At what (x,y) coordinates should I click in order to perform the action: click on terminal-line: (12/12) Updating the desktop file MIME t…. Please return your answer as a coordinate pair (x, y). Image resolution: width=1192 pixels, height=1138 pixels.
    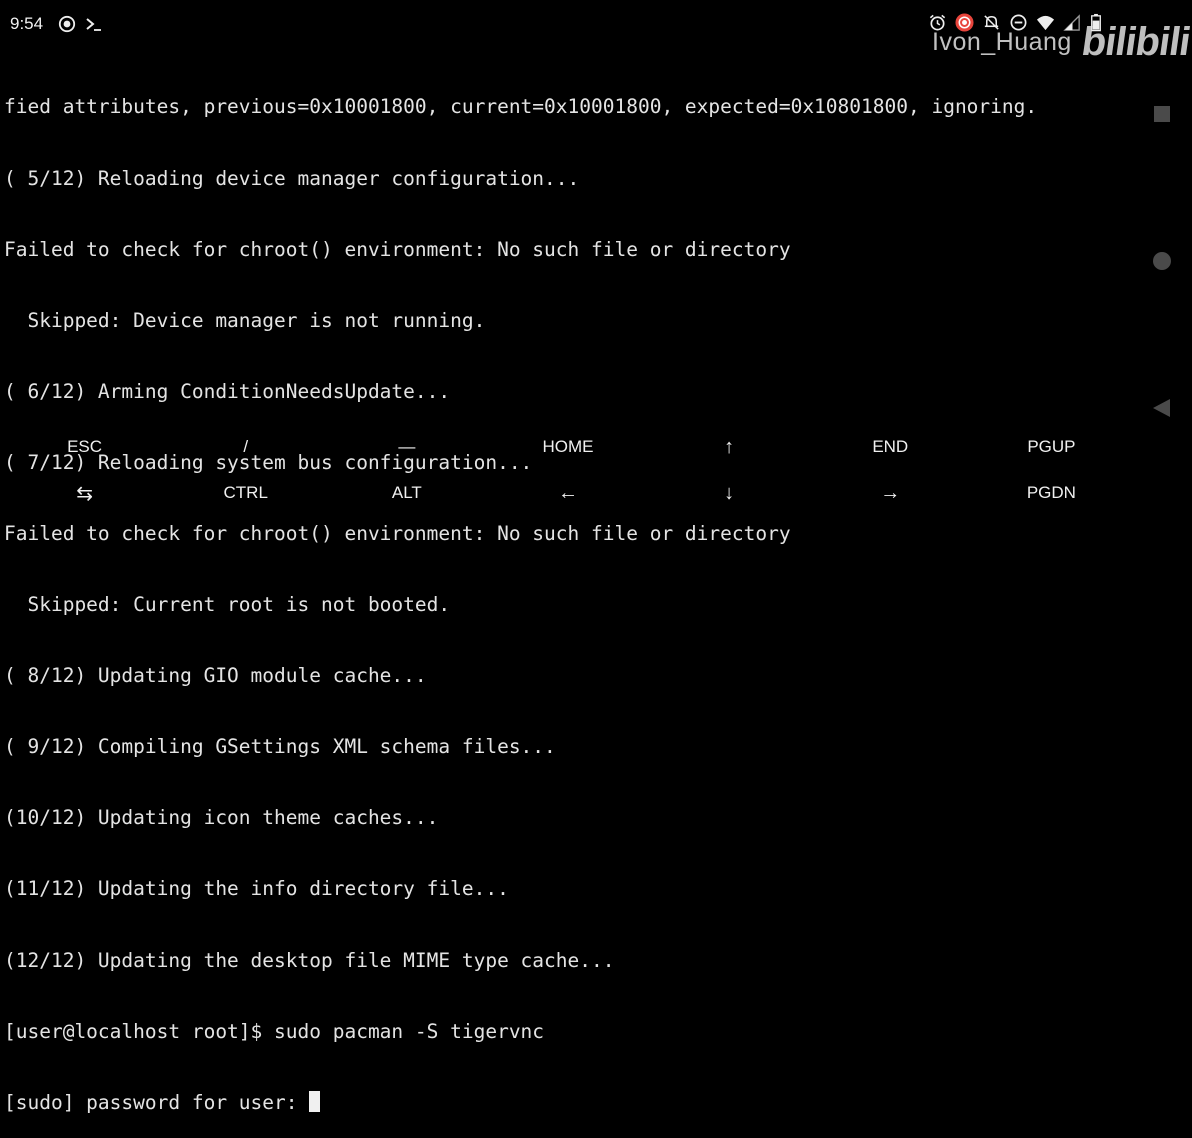
    Looking at the image, I should click on (309, 960).